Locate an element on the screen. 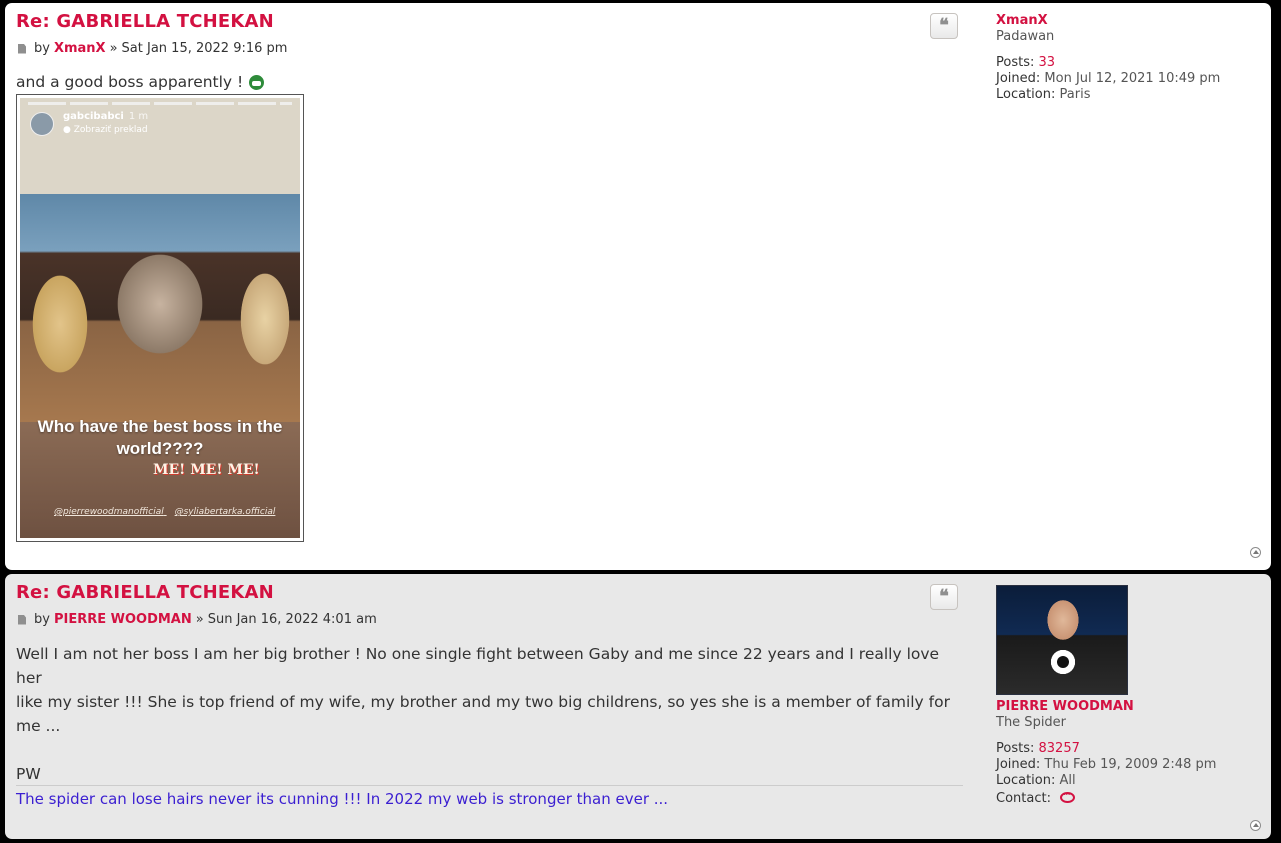 The width and height of the screenshot is (1281, 843). post-date: Sat Jan 15, 2022 9:16 pm is located at coordinates (204, 48).